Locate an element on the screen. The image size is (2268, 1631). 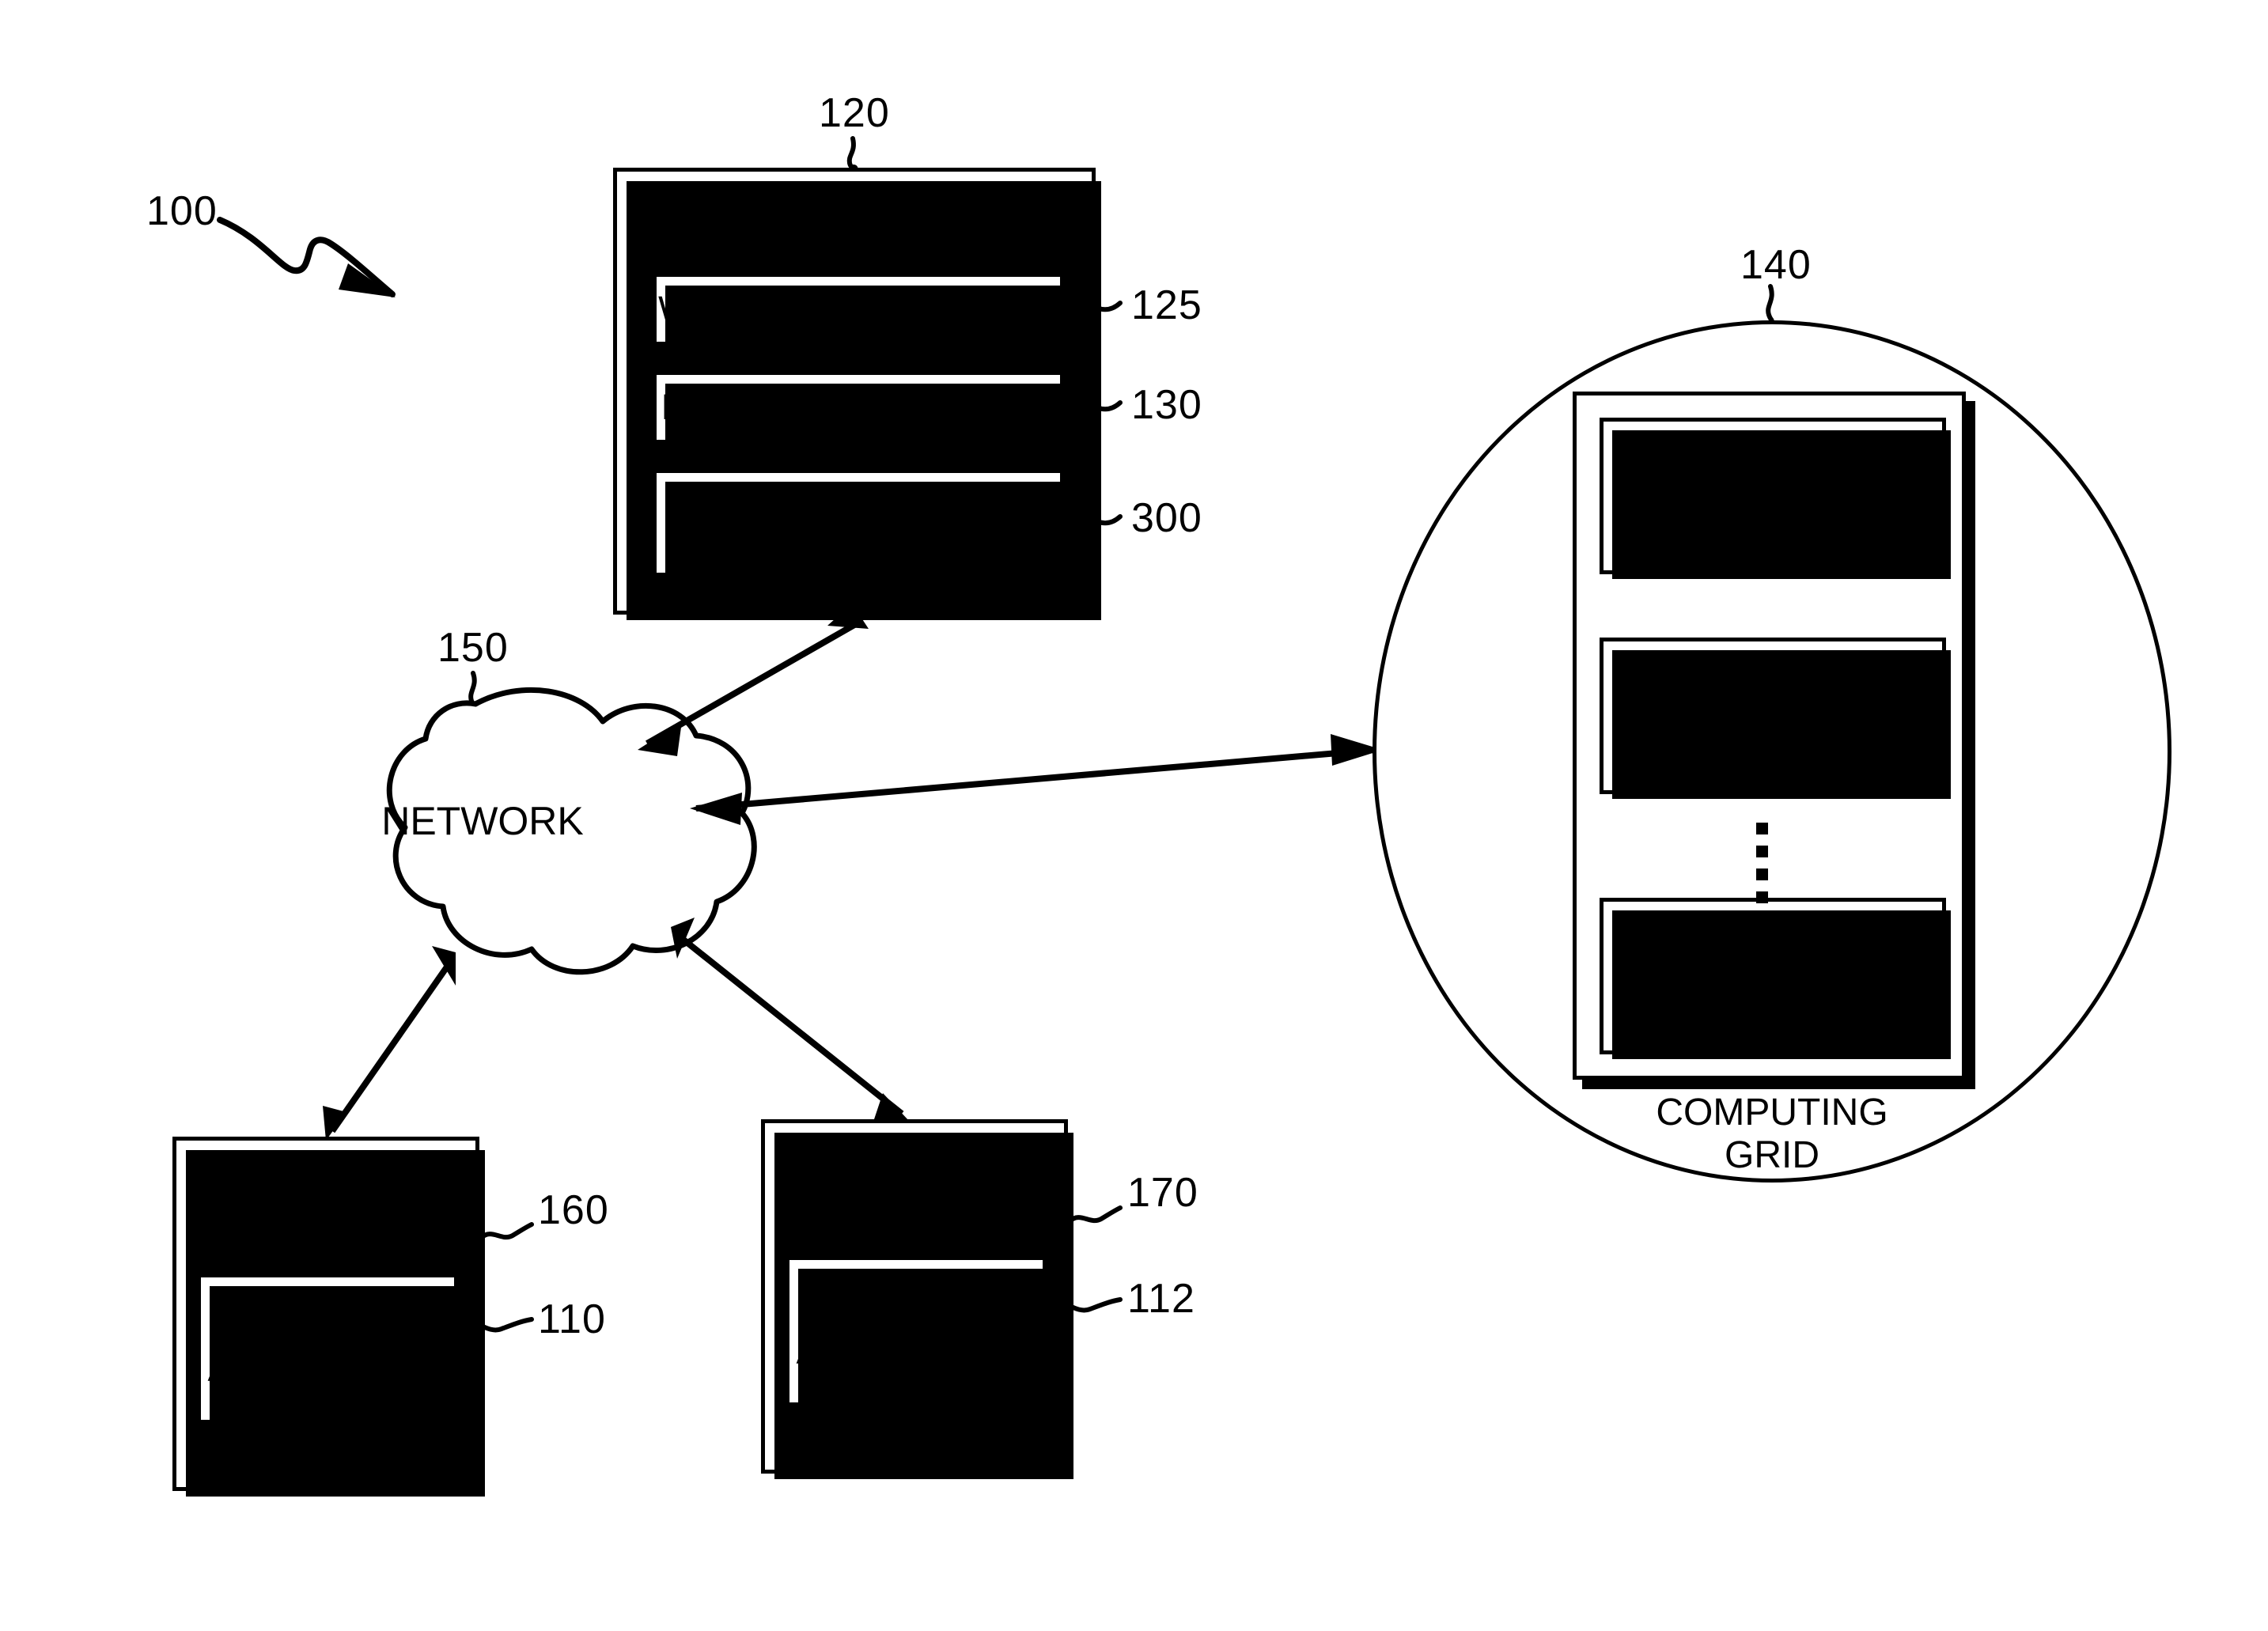
slot-n-label: SLOT N GLOBAL STANDBY SERVICE is located at coordinates (1772, 977).